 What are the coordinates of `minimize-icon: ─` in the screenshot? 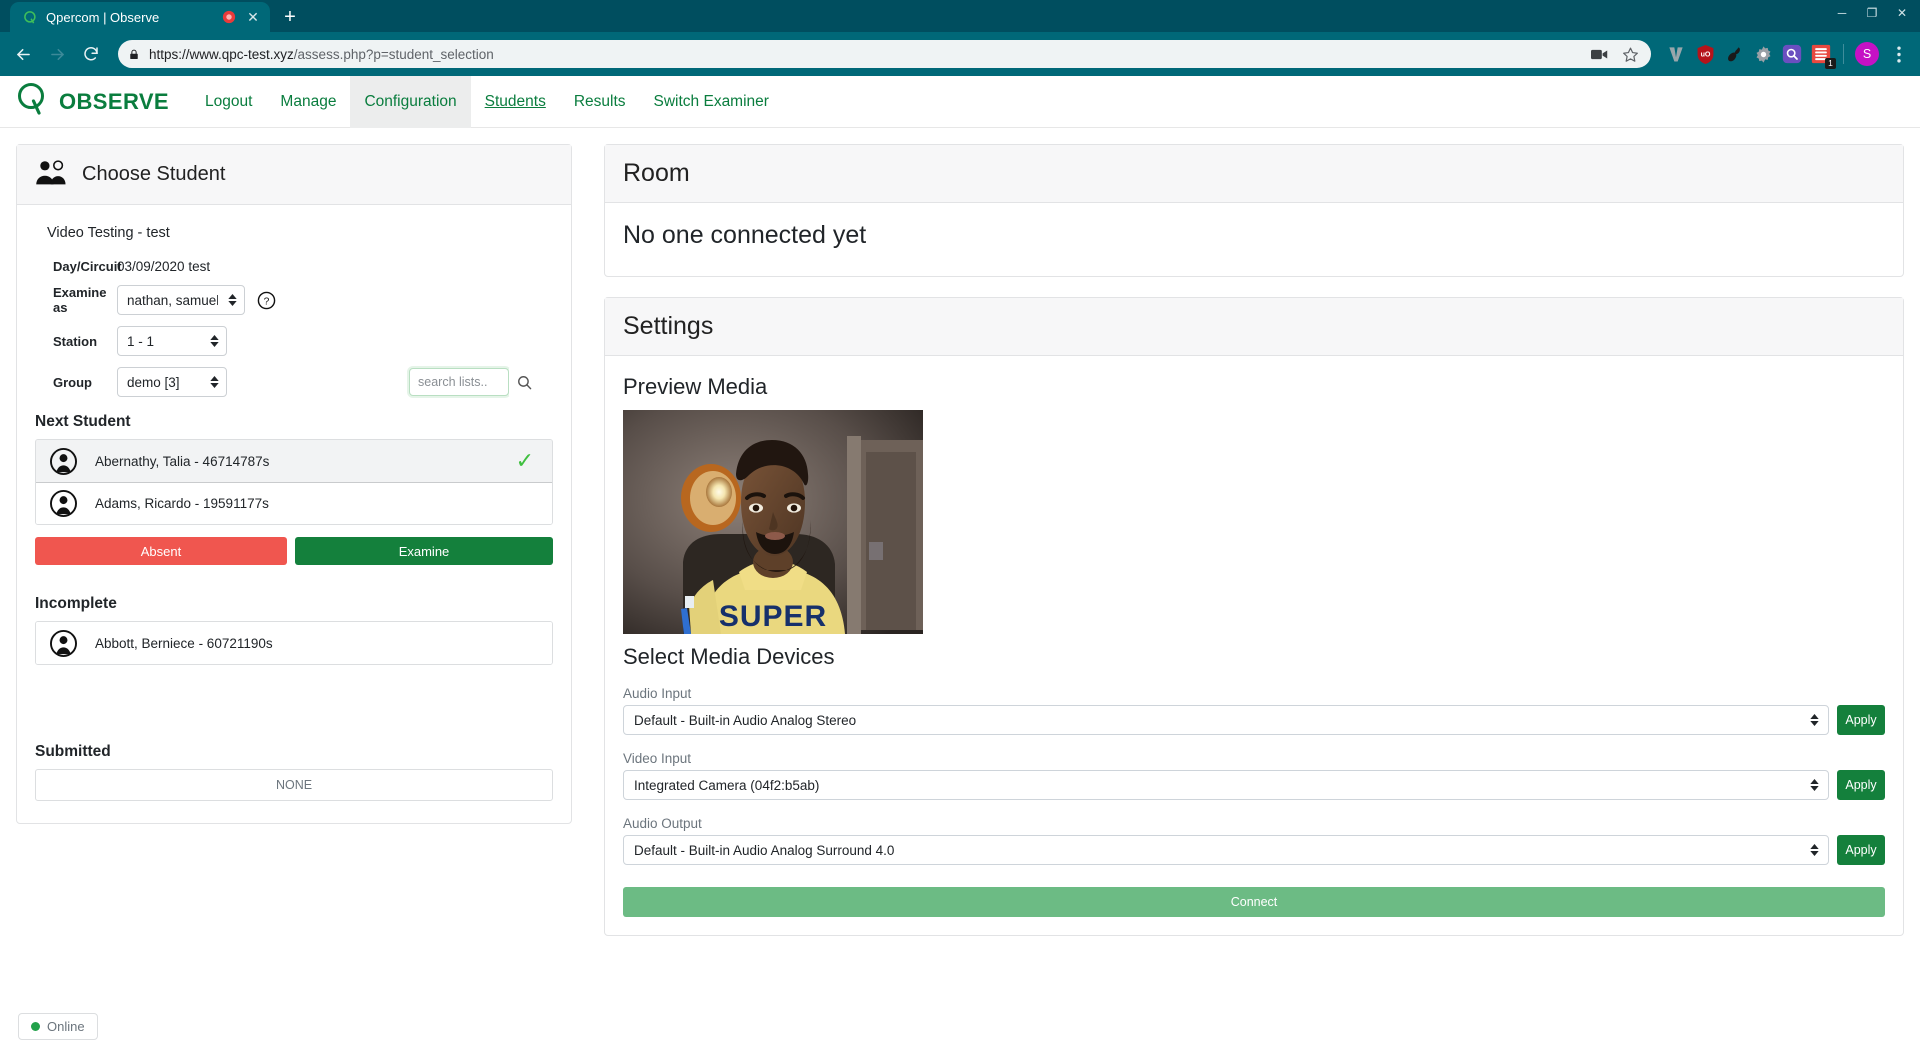 It's located at (1842, 13).